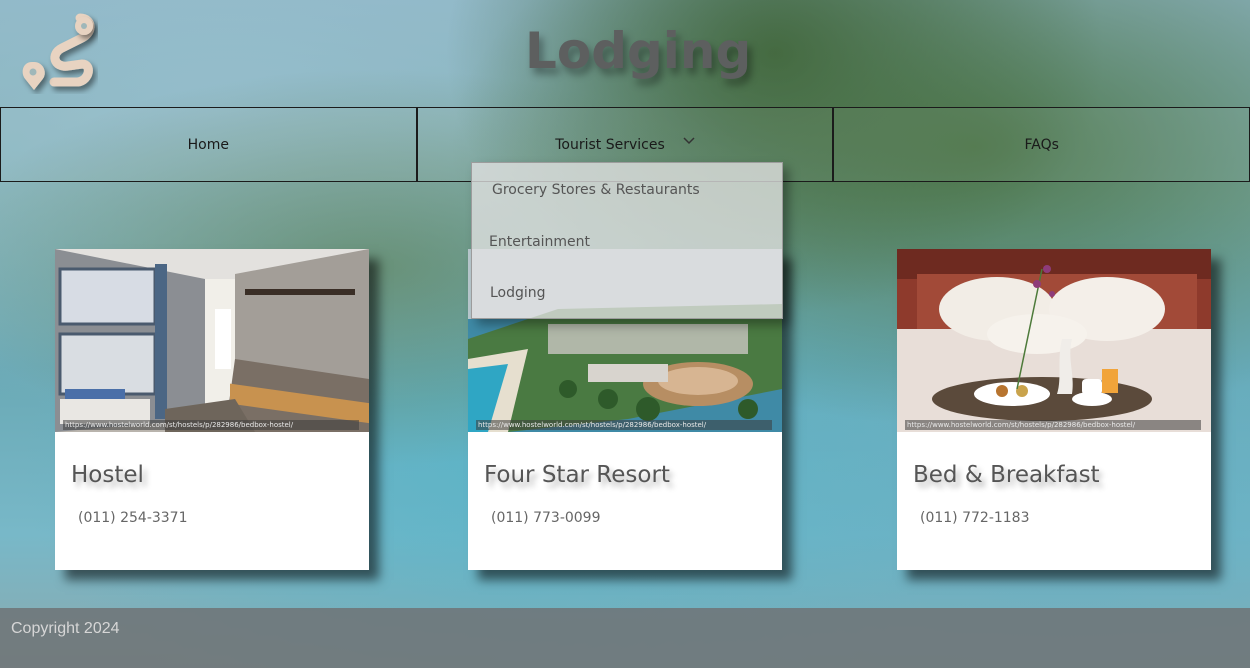  I want to click on card-phone: (011) 773-0099, so click(546, 518).